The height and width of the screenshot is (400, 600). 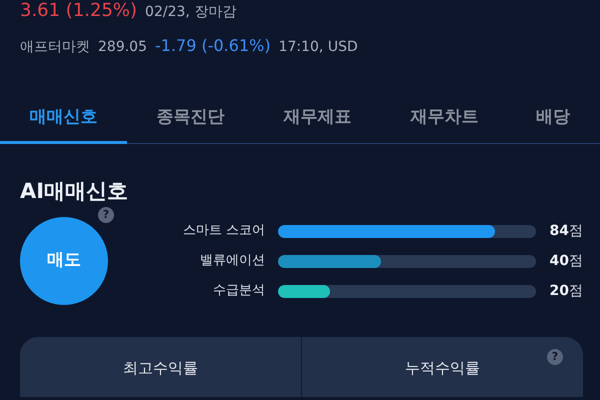 What do you see at coordinates (190, 120) in the screenshot?
I see `tab: 종목진단` at bounding box center [190, 120].